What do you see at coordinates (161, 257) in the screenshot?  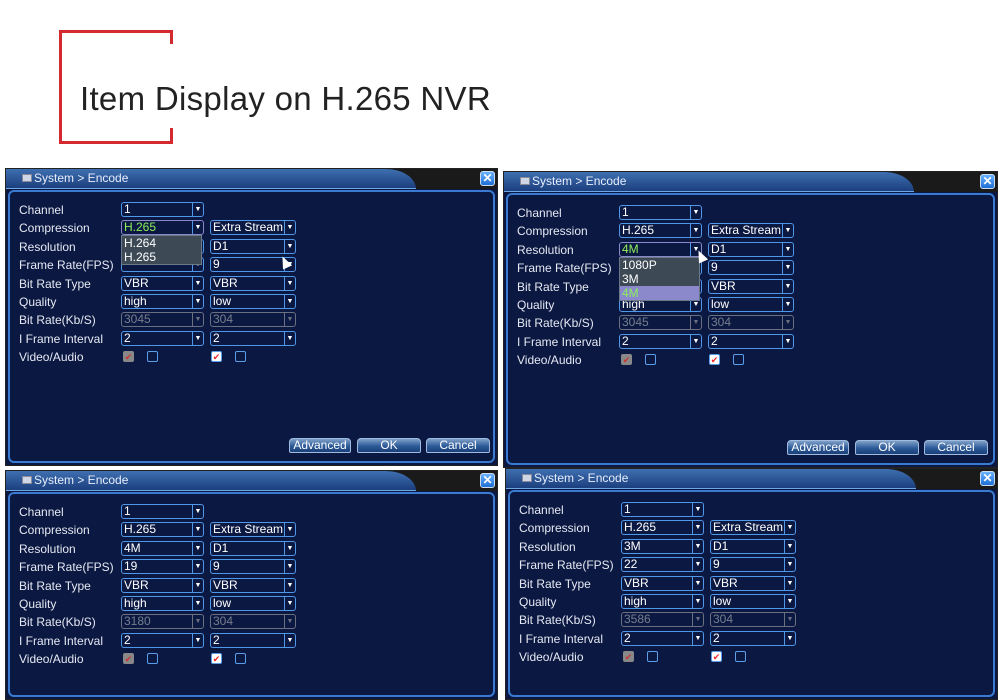 I see `dropdown-option: H.265` at bounding box center [161, 257].